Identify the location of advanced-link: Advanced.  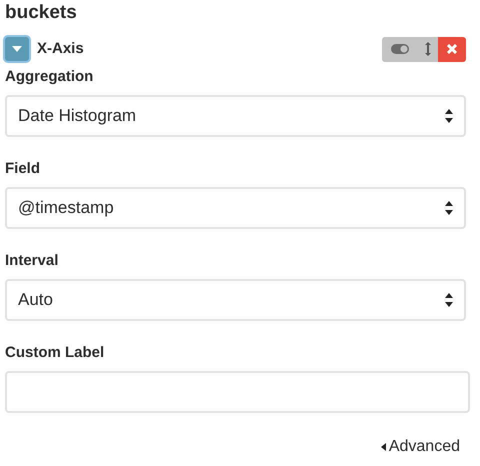
(420, 447).